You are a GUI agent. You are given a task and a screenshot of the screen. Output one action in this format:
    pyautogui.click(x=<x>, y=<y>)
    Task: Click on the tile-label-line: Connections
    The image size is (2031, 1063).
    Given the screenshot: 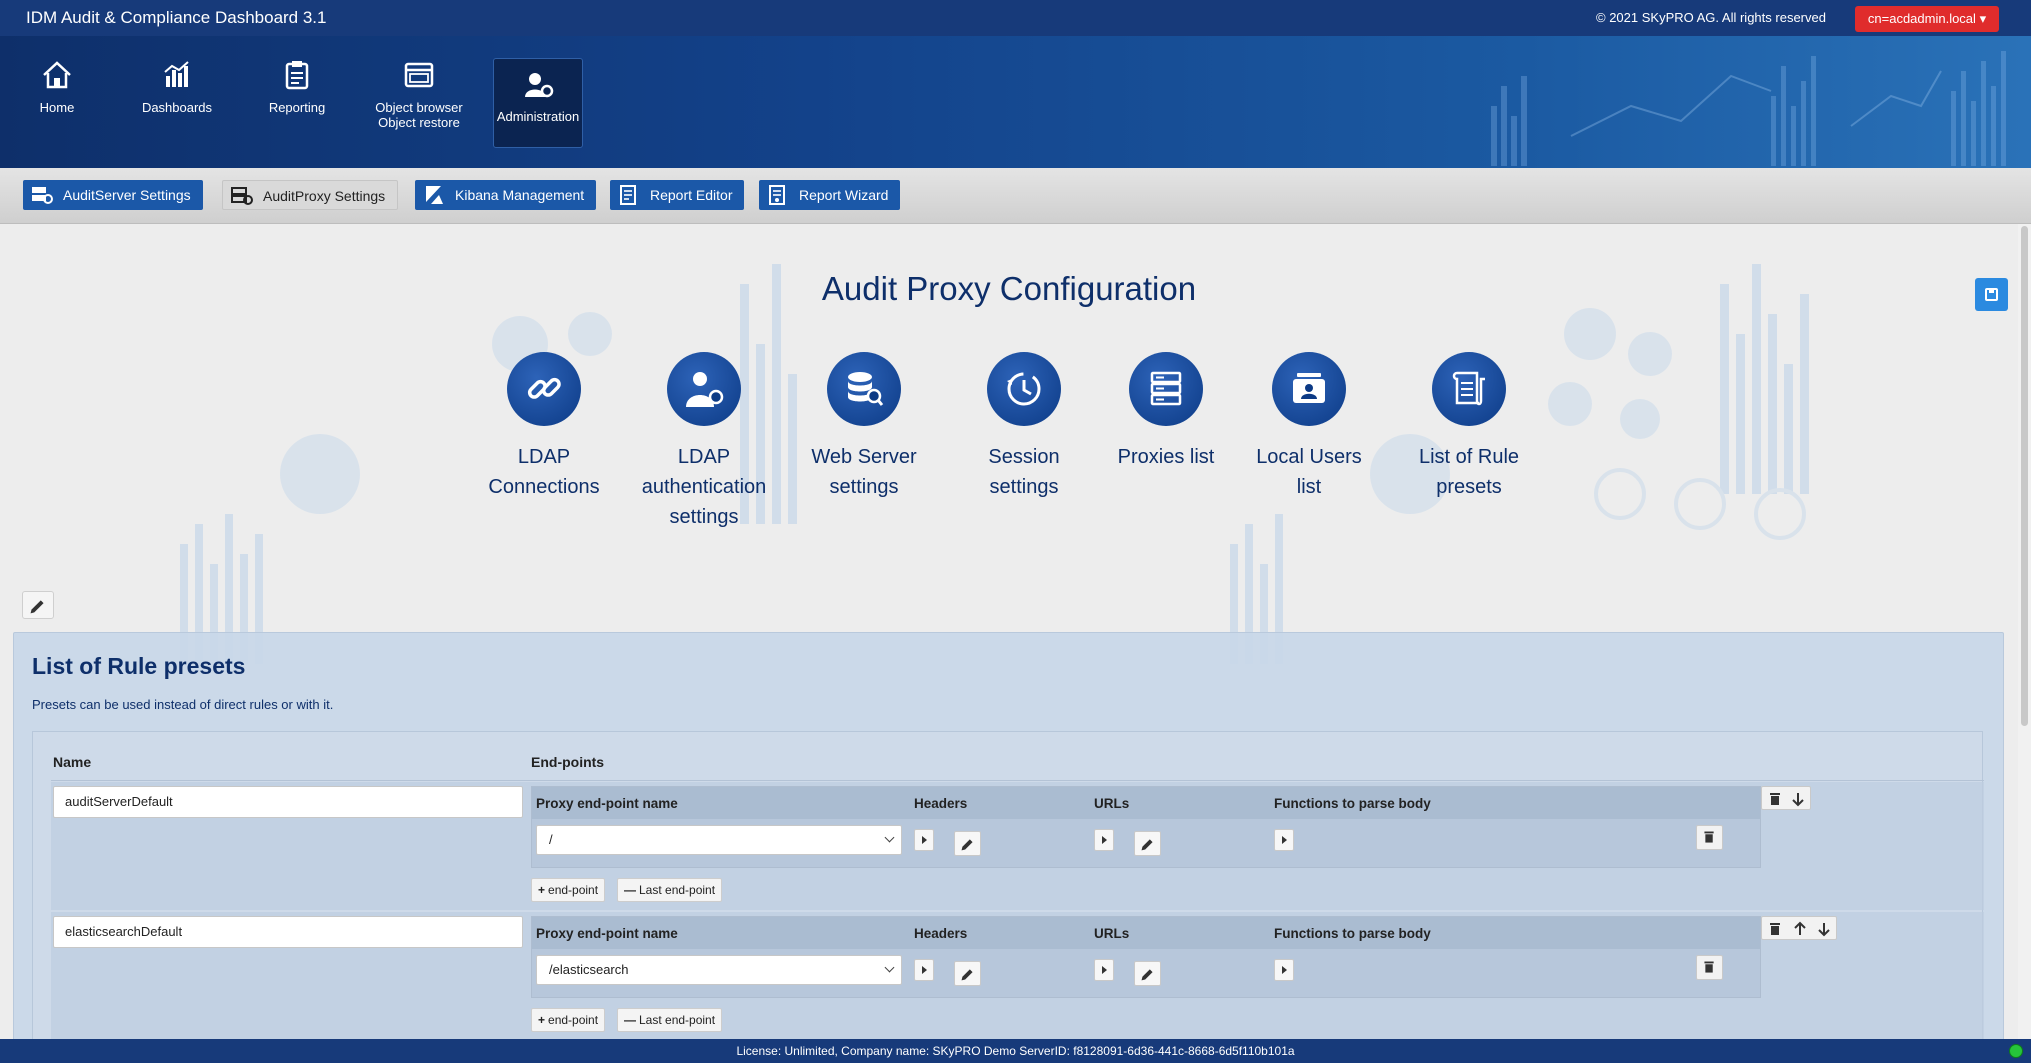 What is the action you would take?
    pyautogui.click(x=544, y=487)
    